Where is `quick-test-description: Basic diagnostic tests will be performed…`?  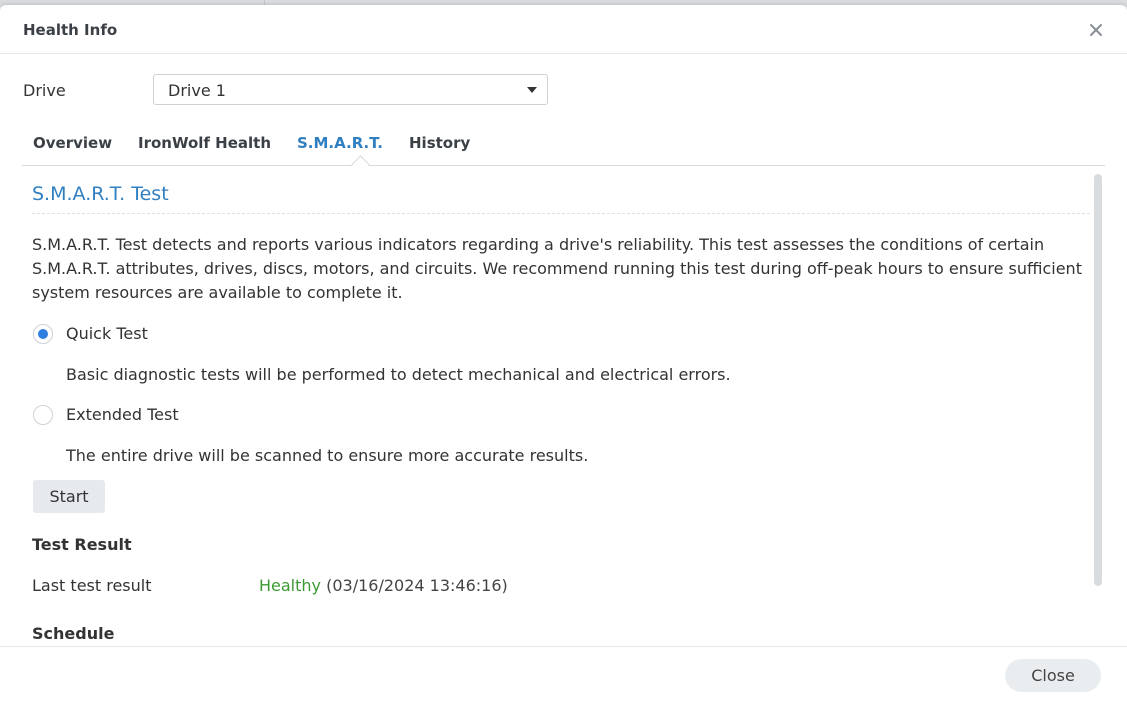
quick-test-description: Basic diagnostic tests will be performed… is located at coordinates (398, 374).